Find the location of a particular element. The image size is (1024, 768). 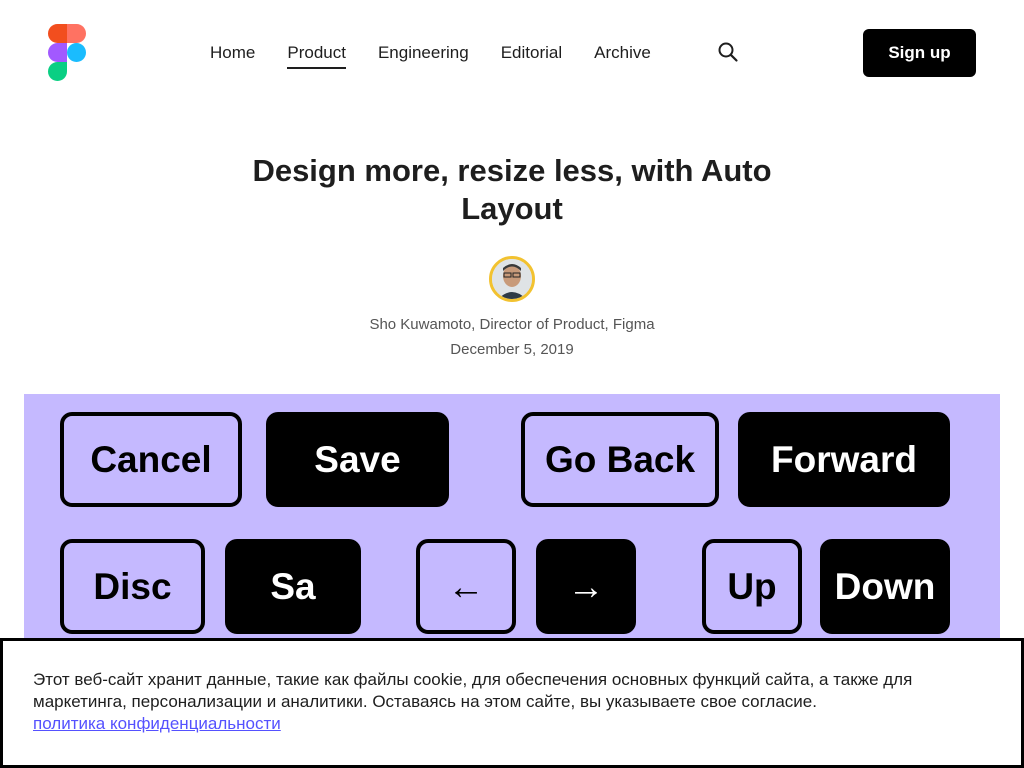

hero-button-disc: Disc is located at coordinates (132, 586).